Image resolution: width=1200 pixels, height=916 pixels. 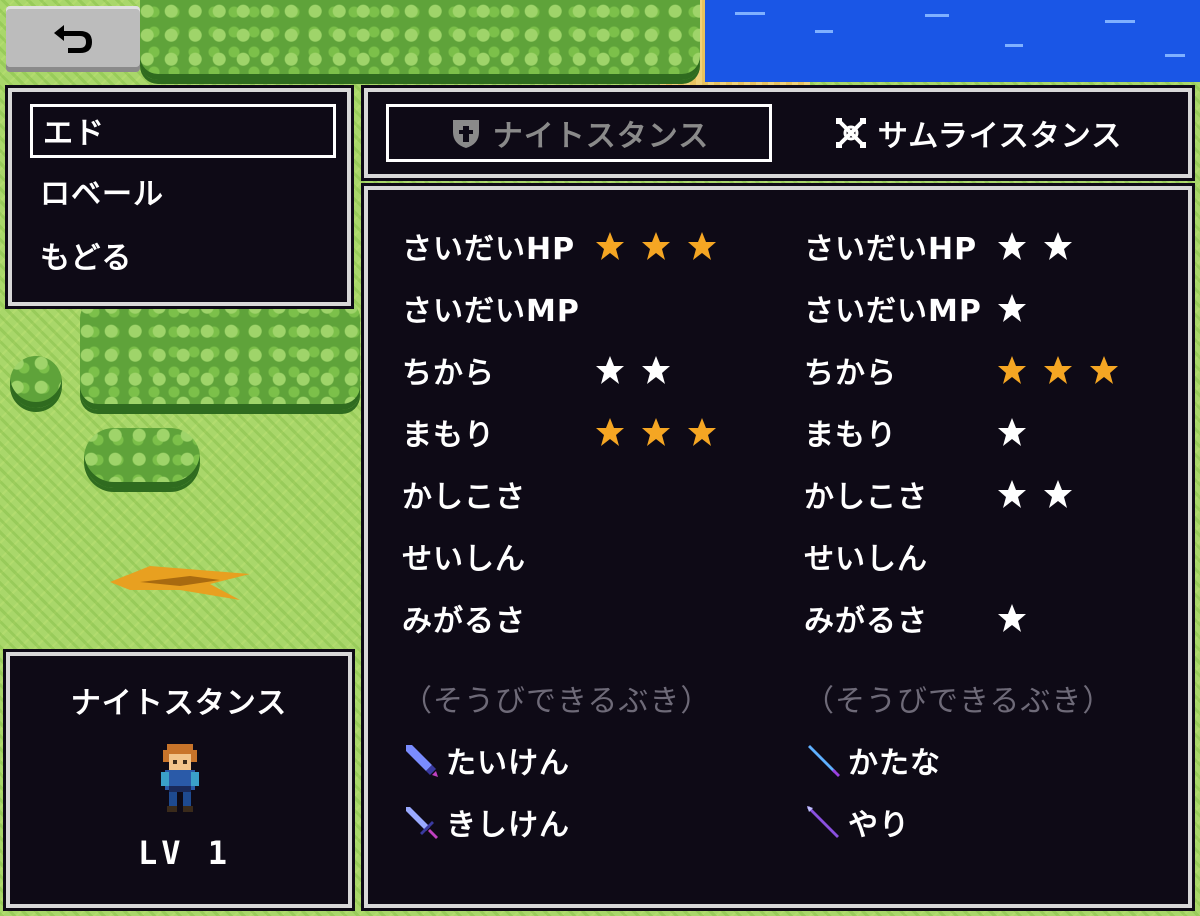 I want to click on weapon-label: きしけん, so click(x=508, y=825).